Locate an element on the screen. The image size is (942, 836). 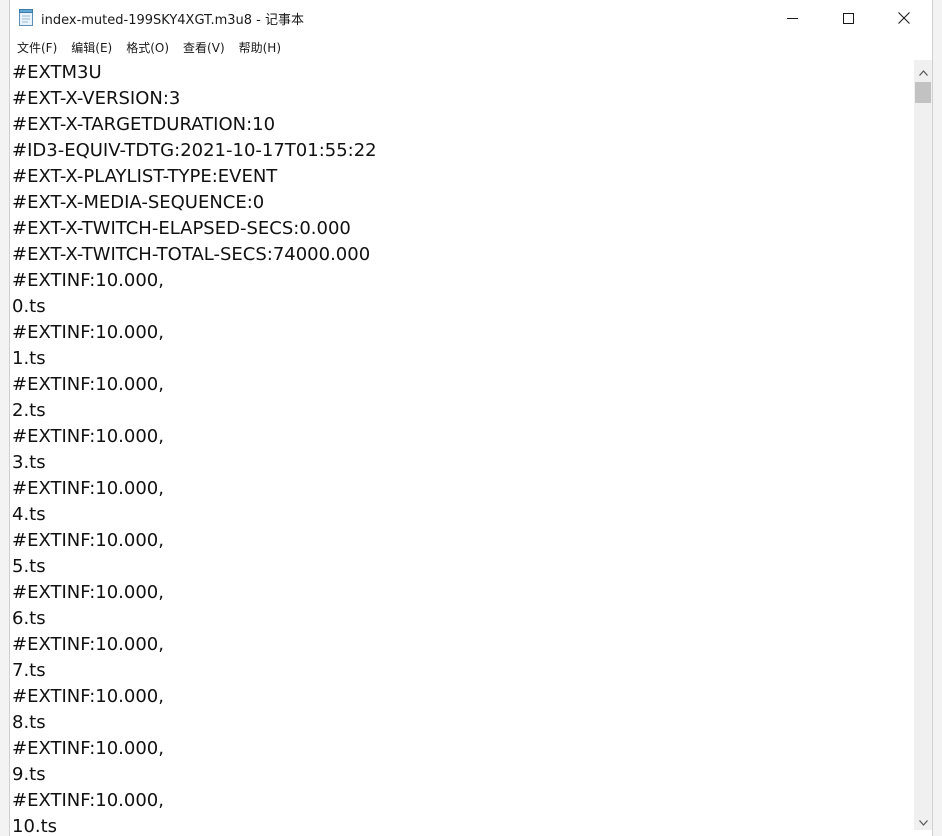
text-line: #EXTM3U is located at coordinates (194, 73).